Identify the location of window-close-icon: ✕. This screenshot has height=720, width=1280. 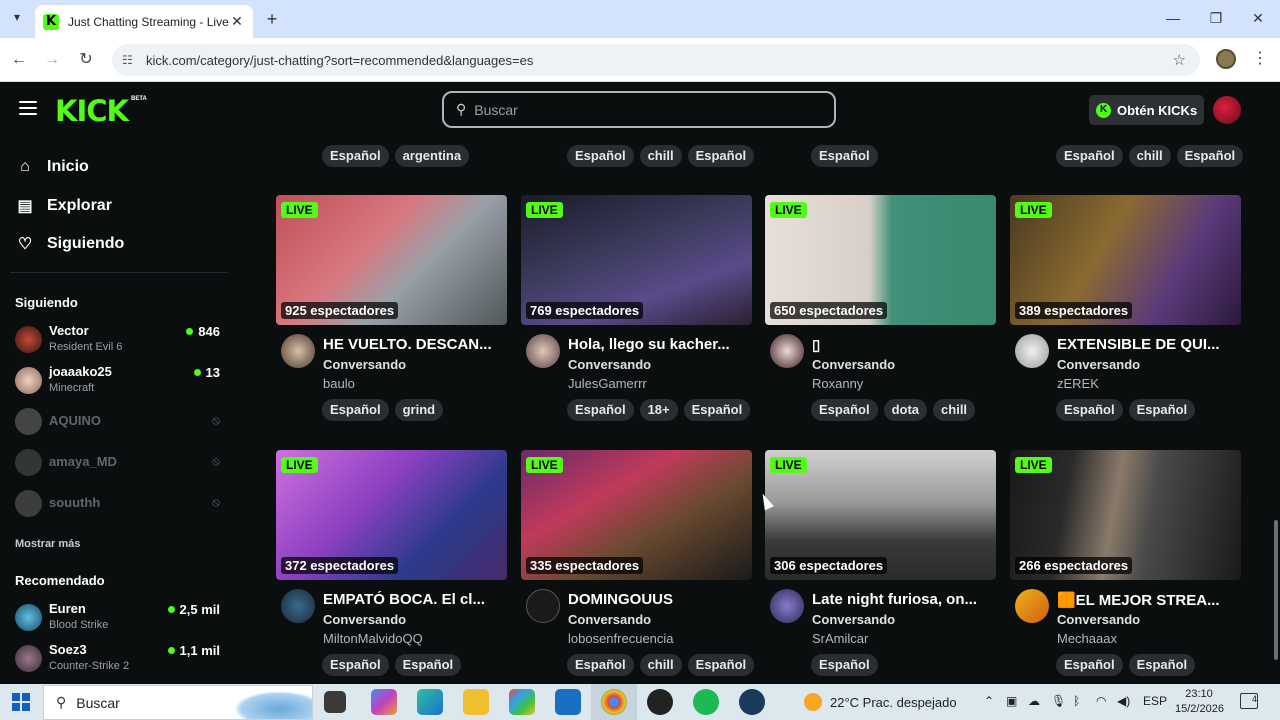
(1258, 18).